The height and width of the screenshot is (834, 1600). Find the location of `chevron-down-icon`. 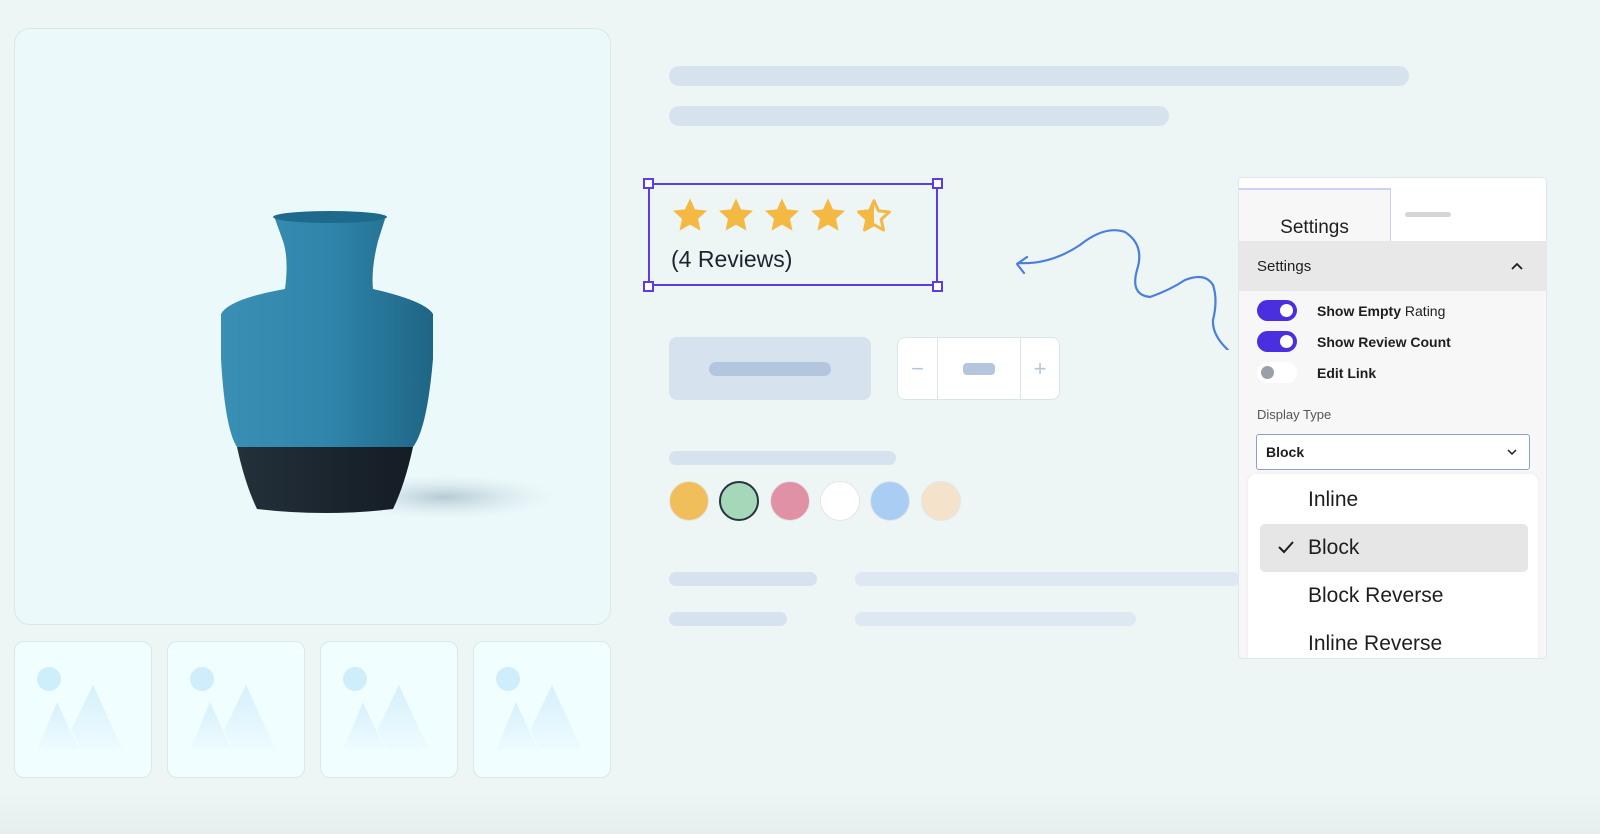

chevron-down-icon is located at coordinates (1512, 452).